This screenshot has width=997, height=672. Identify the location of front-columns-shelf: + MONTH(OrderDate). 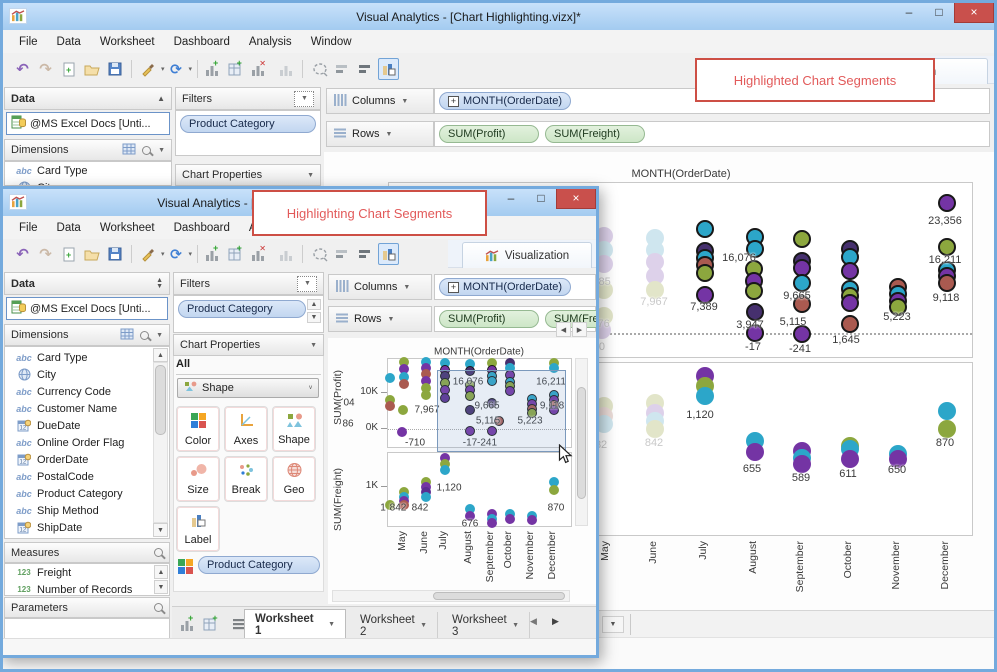
(515, 287).